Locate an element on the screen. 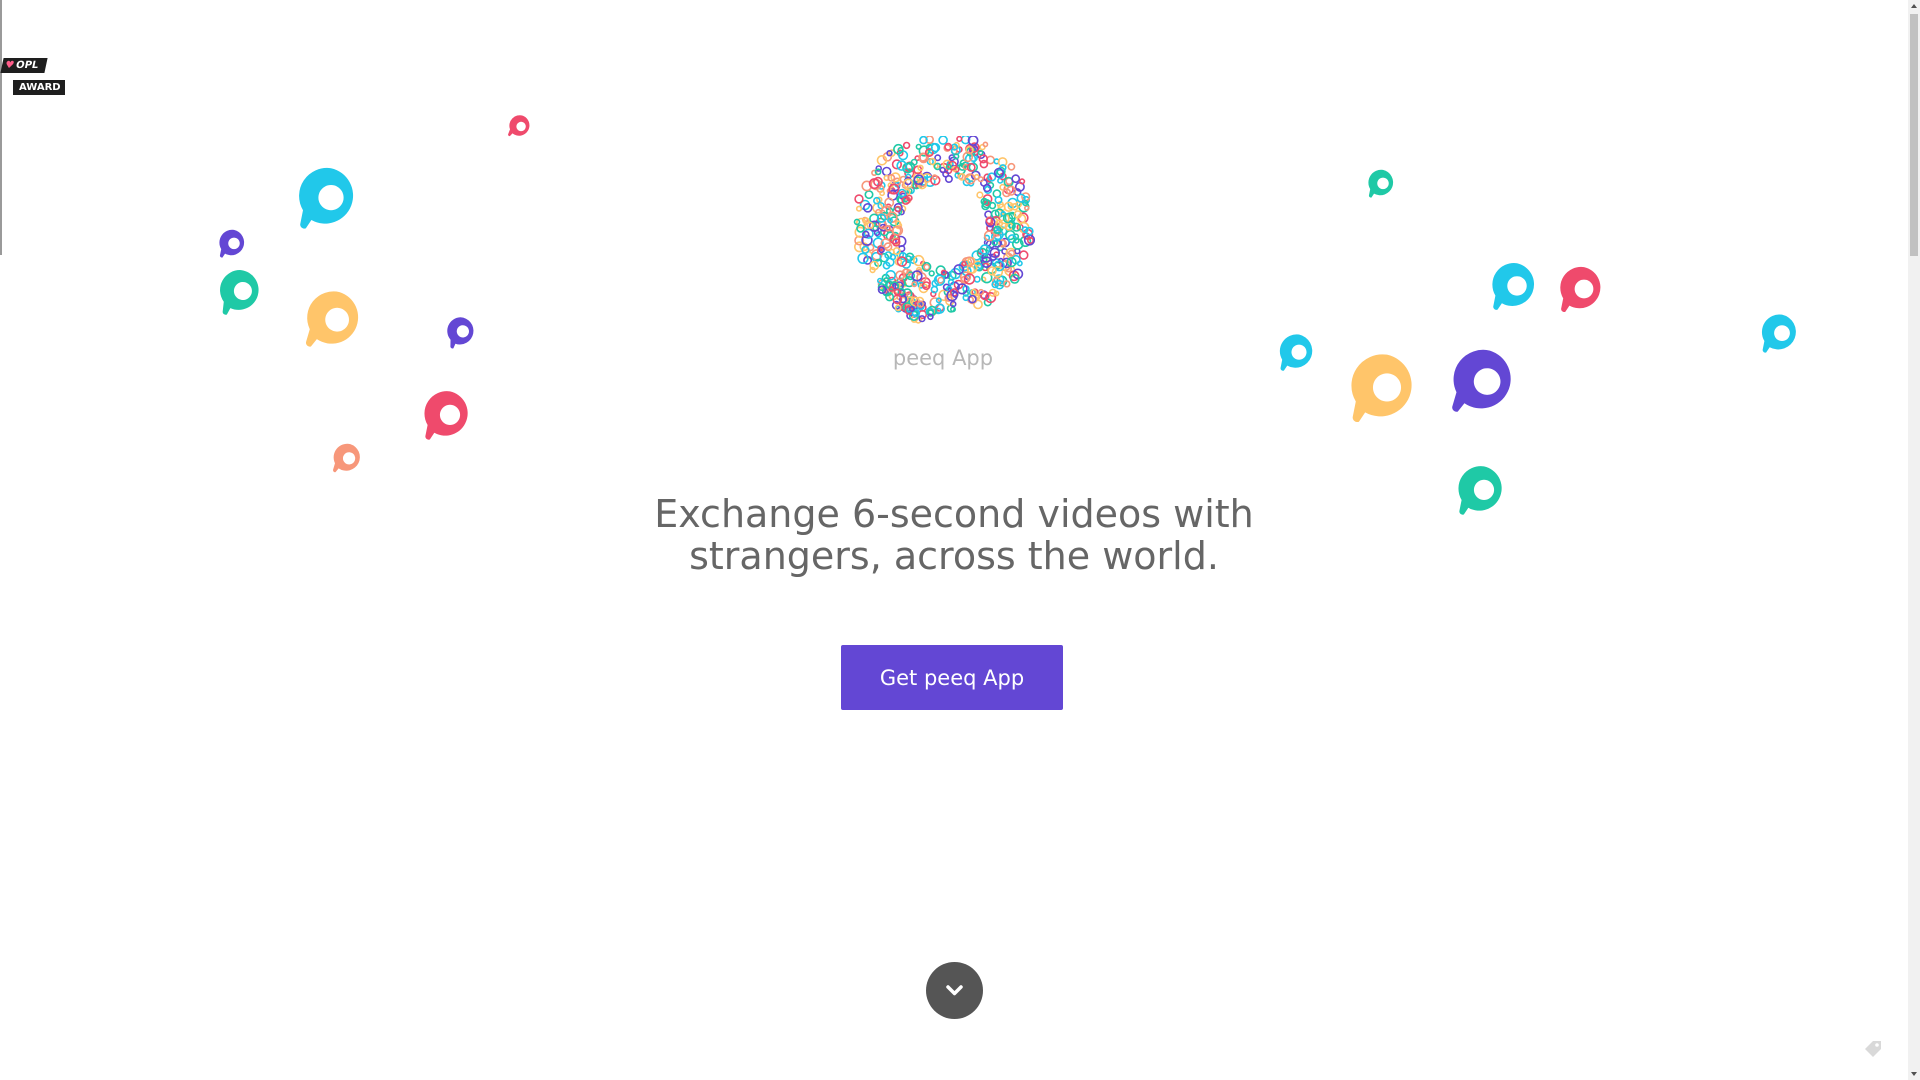 The height and width of the screenshot is (1080, 1920). scrollbar-thumb is located at coordinates (1914, 135).